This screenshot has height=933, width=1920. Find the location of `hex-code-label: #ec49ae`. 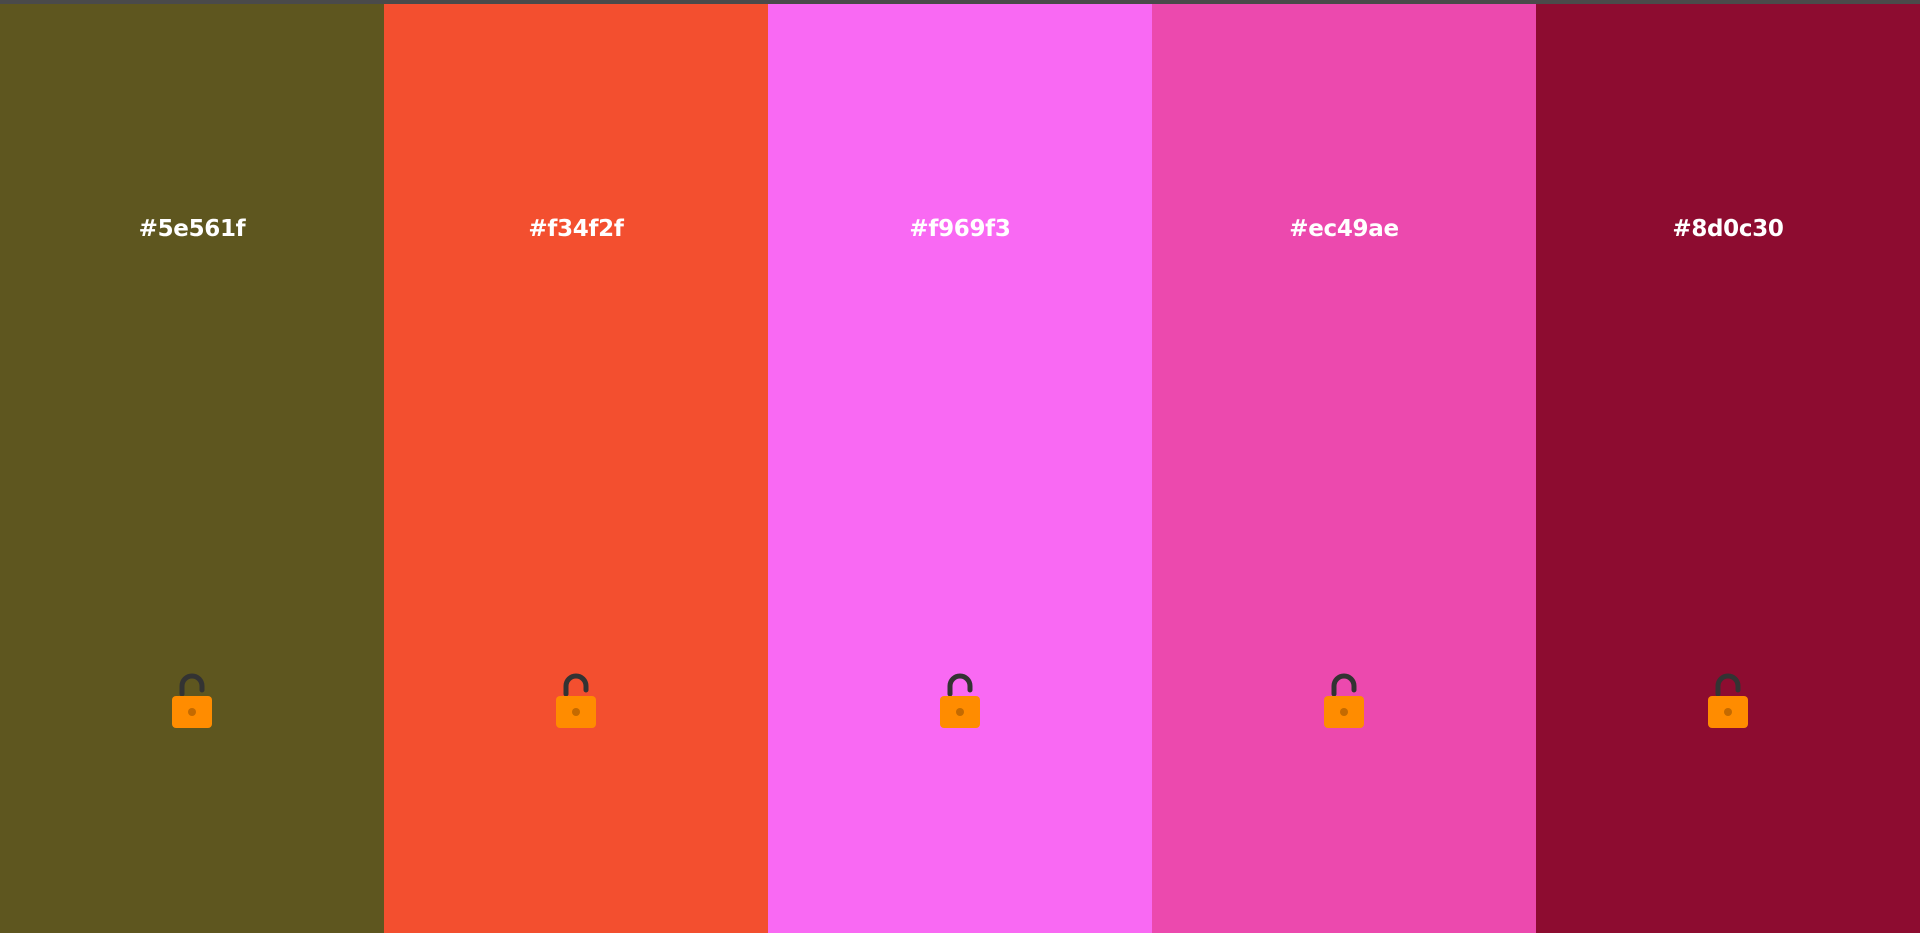

hex-code-label: #ec49ae is located at coordinates (1344, 229).